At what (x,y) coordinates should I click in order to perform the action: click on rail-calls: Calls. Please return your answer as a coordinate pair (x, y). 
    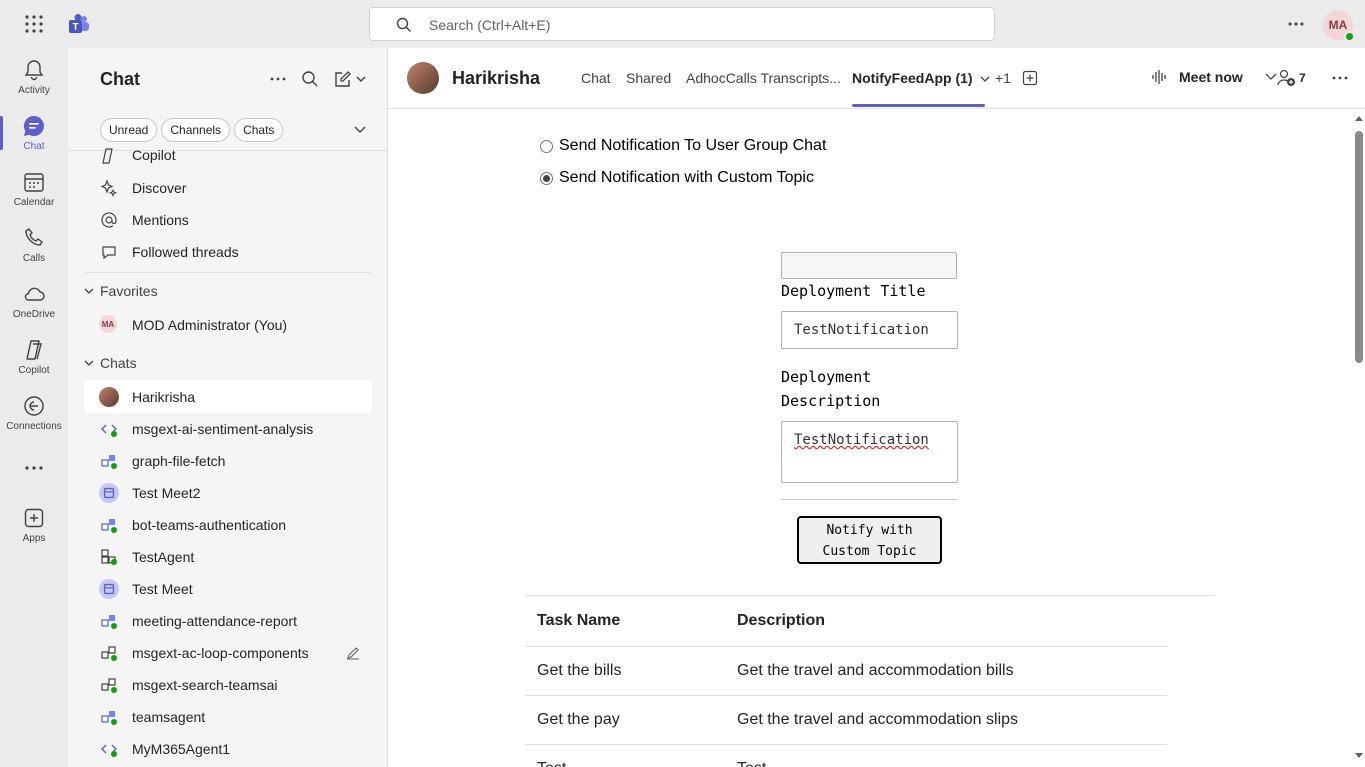
    Looking at the image, I should click on (34, 246).